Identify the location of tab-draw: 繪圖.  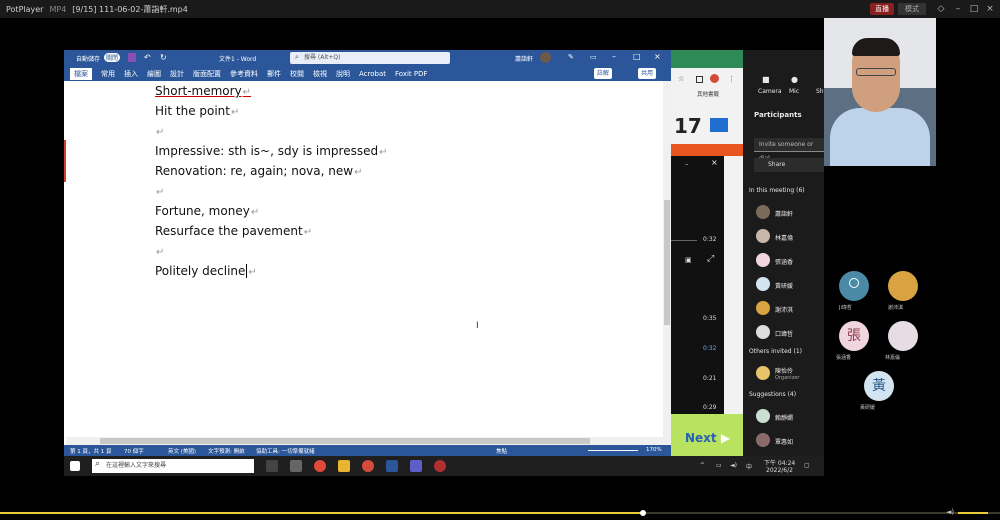
(154, 74).